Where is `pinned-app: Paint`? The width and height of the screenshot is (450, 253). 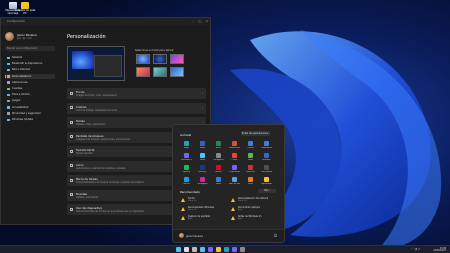
pinned-app: Paint is located at coordinates (250, 181).